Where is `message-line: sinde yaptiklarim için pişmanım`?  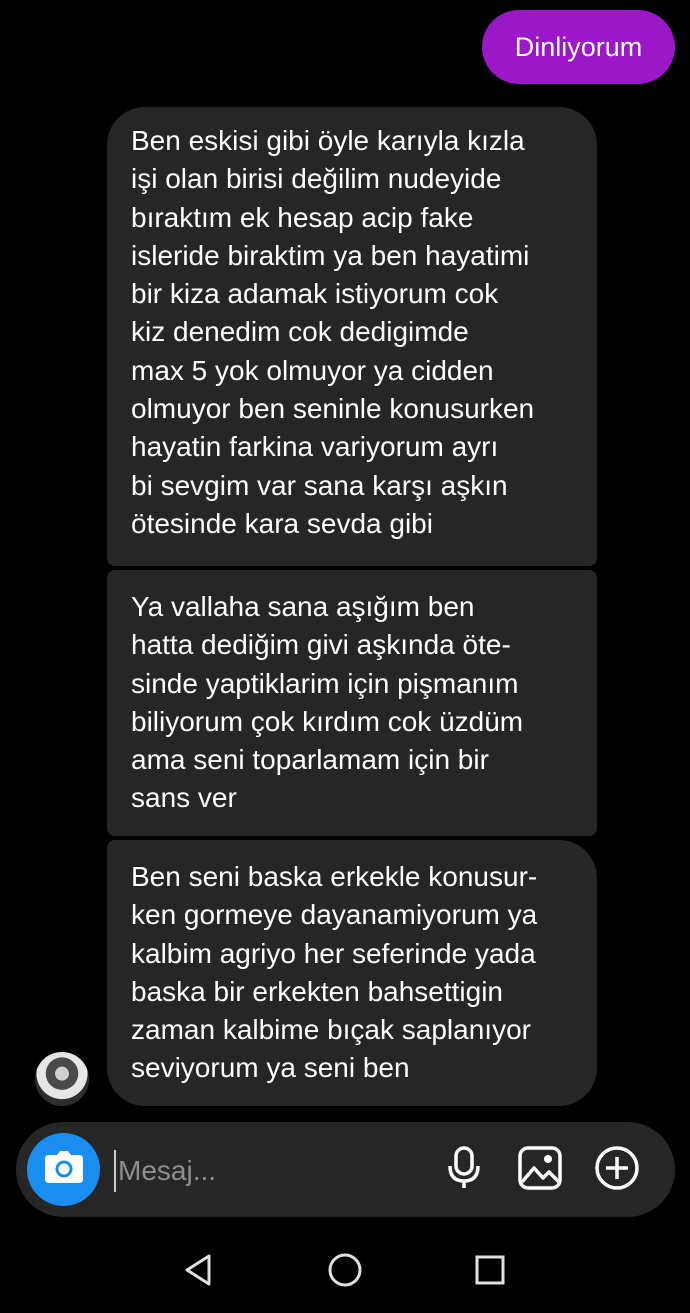
message-line: sinde yaptiklarim için pişmanım is located at coordinates (325, 683).